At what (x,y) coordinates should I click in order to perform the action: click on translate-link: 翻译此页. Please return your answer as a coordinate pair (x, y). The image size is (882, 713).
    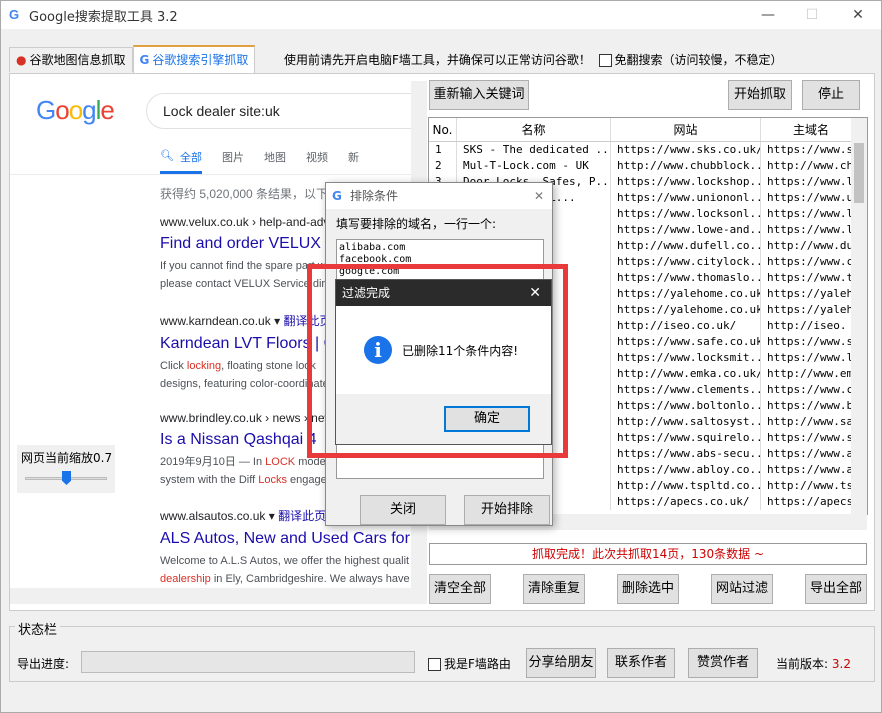
    Looking at the image, I should click on (302, 516).